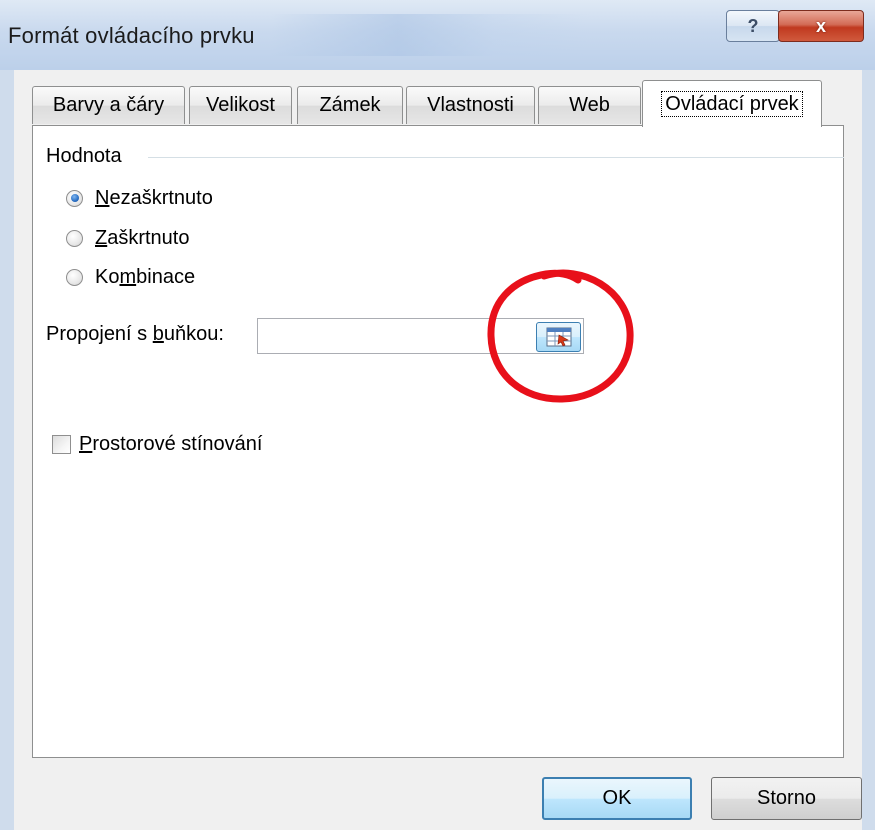  Describe the element at coordinates (135, 334) in the screenshot. I see `cell-link-label: Propojení s buňkou:` at that location.